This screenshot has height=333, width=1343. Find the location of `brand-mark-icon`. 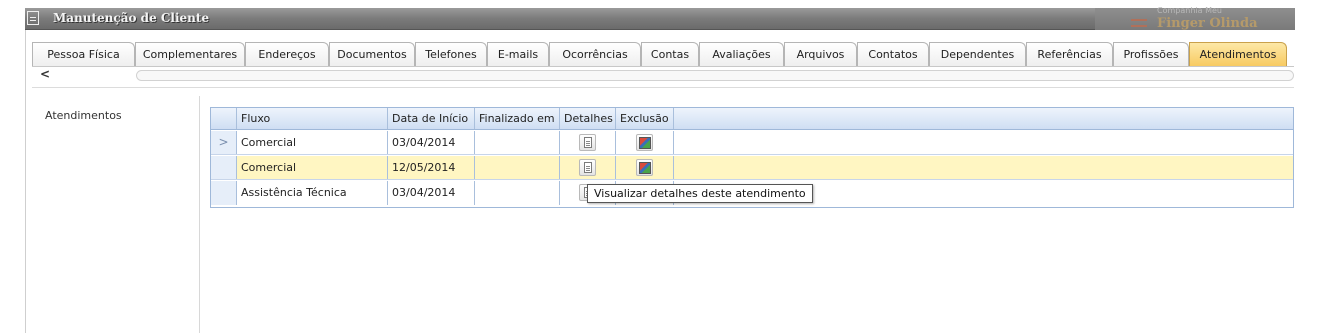

brand-mark-icon is located at coordinates (1139, 23).